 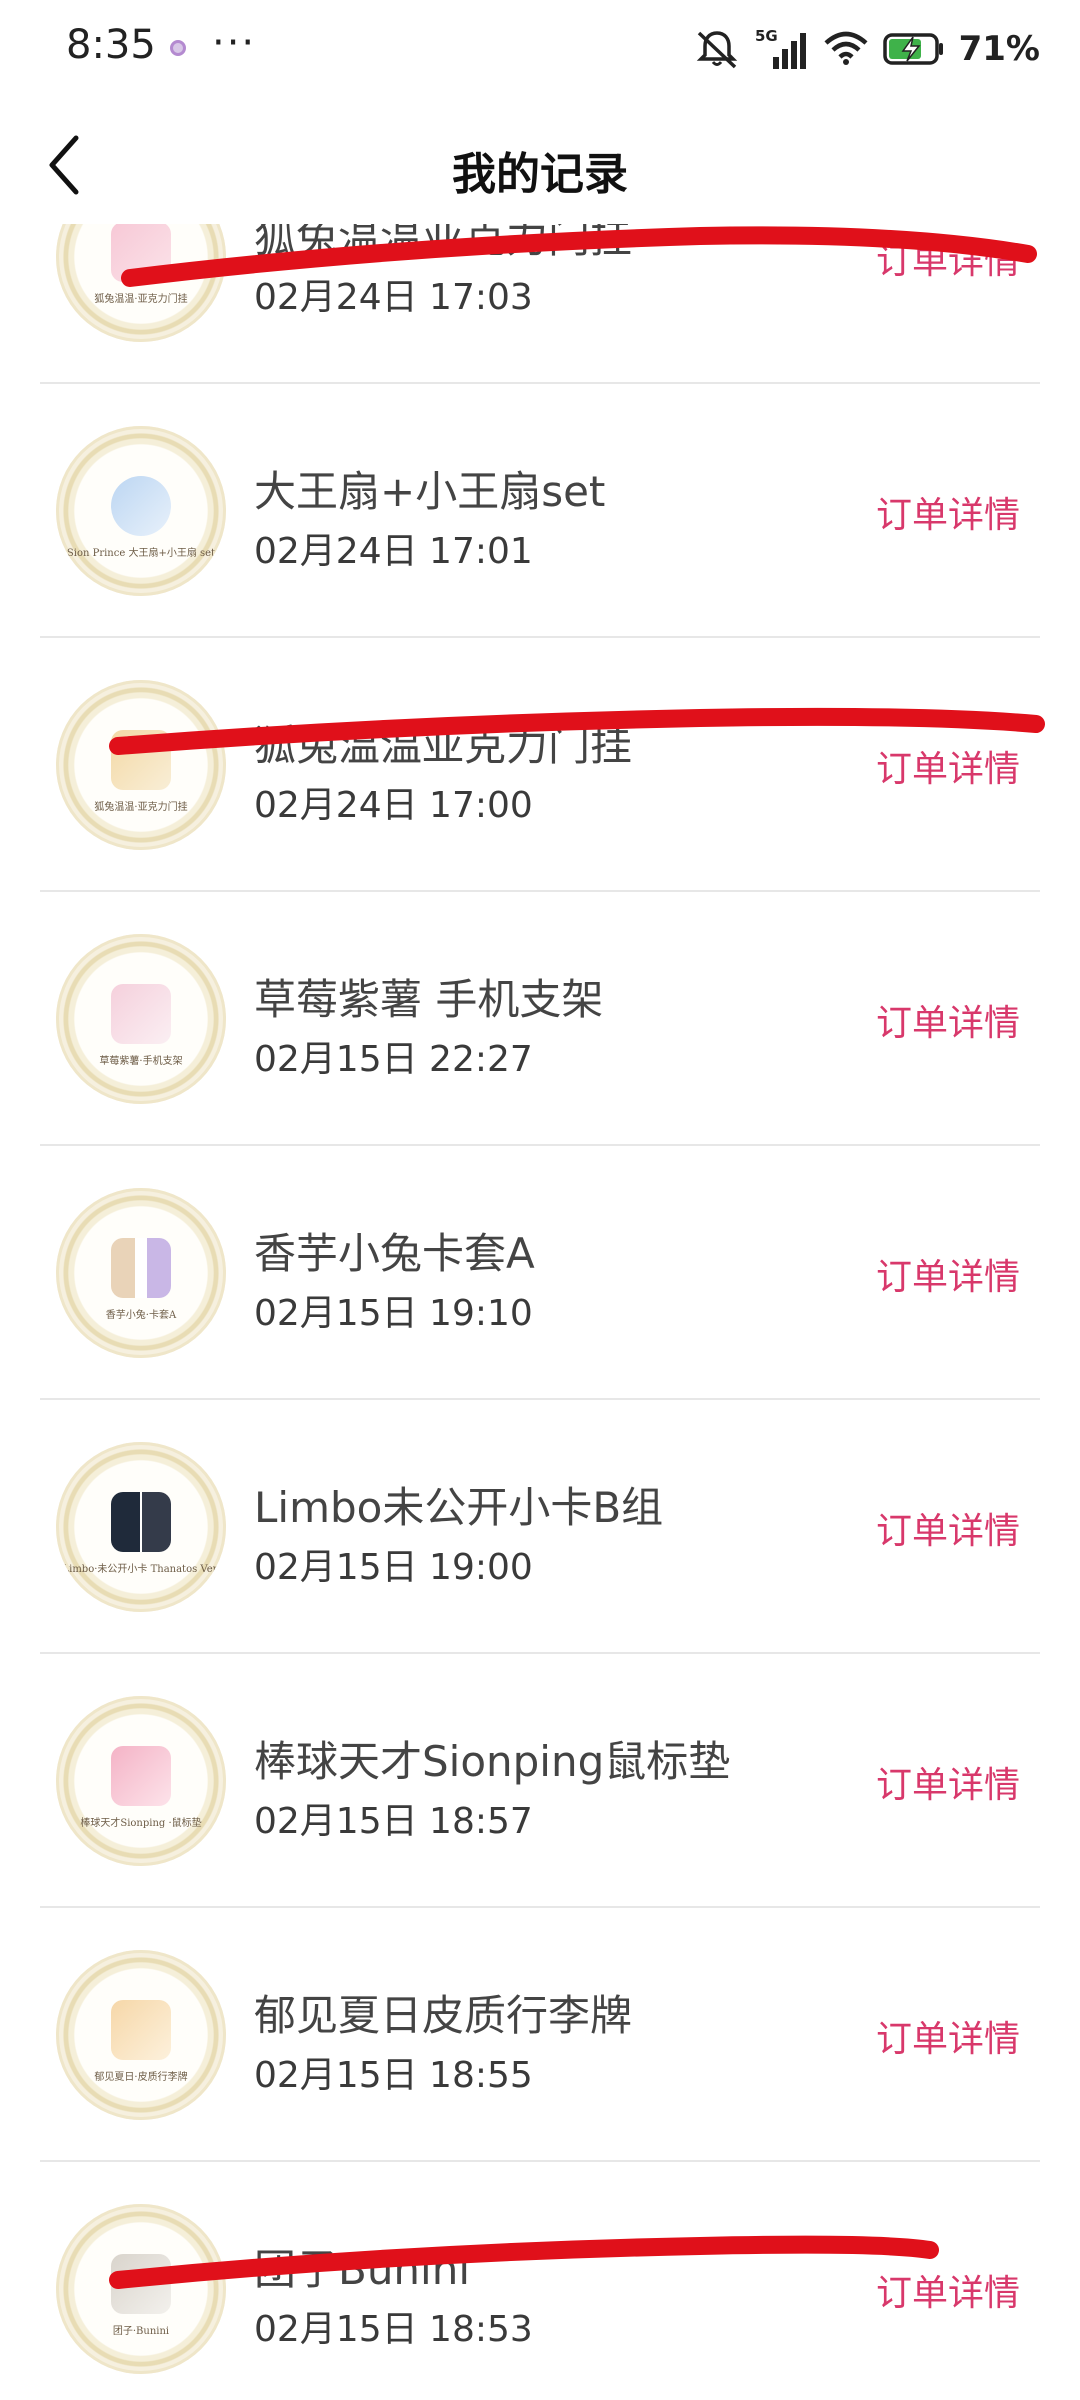 I want to click on thumbnail-caption: 棒球天才Sionping ·鼠标垫, so click(x=141, y=1823).